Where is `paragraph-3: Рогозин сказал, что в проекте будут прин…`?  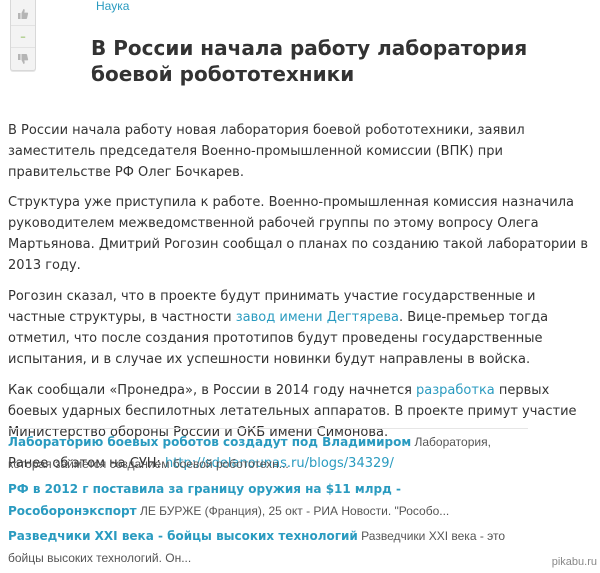
paragraph-3: Рогозин сказал, что в проекте будут прин… is located at coordinates (300, 328).